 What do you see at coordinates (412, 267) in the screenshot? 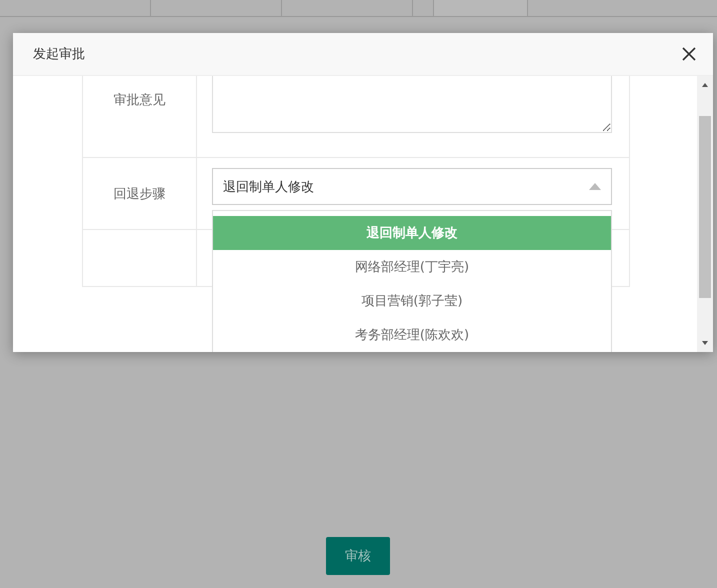
I see `dropdown-option: 网络部经理(丁宇亮)` at bounding box center [412, 267].